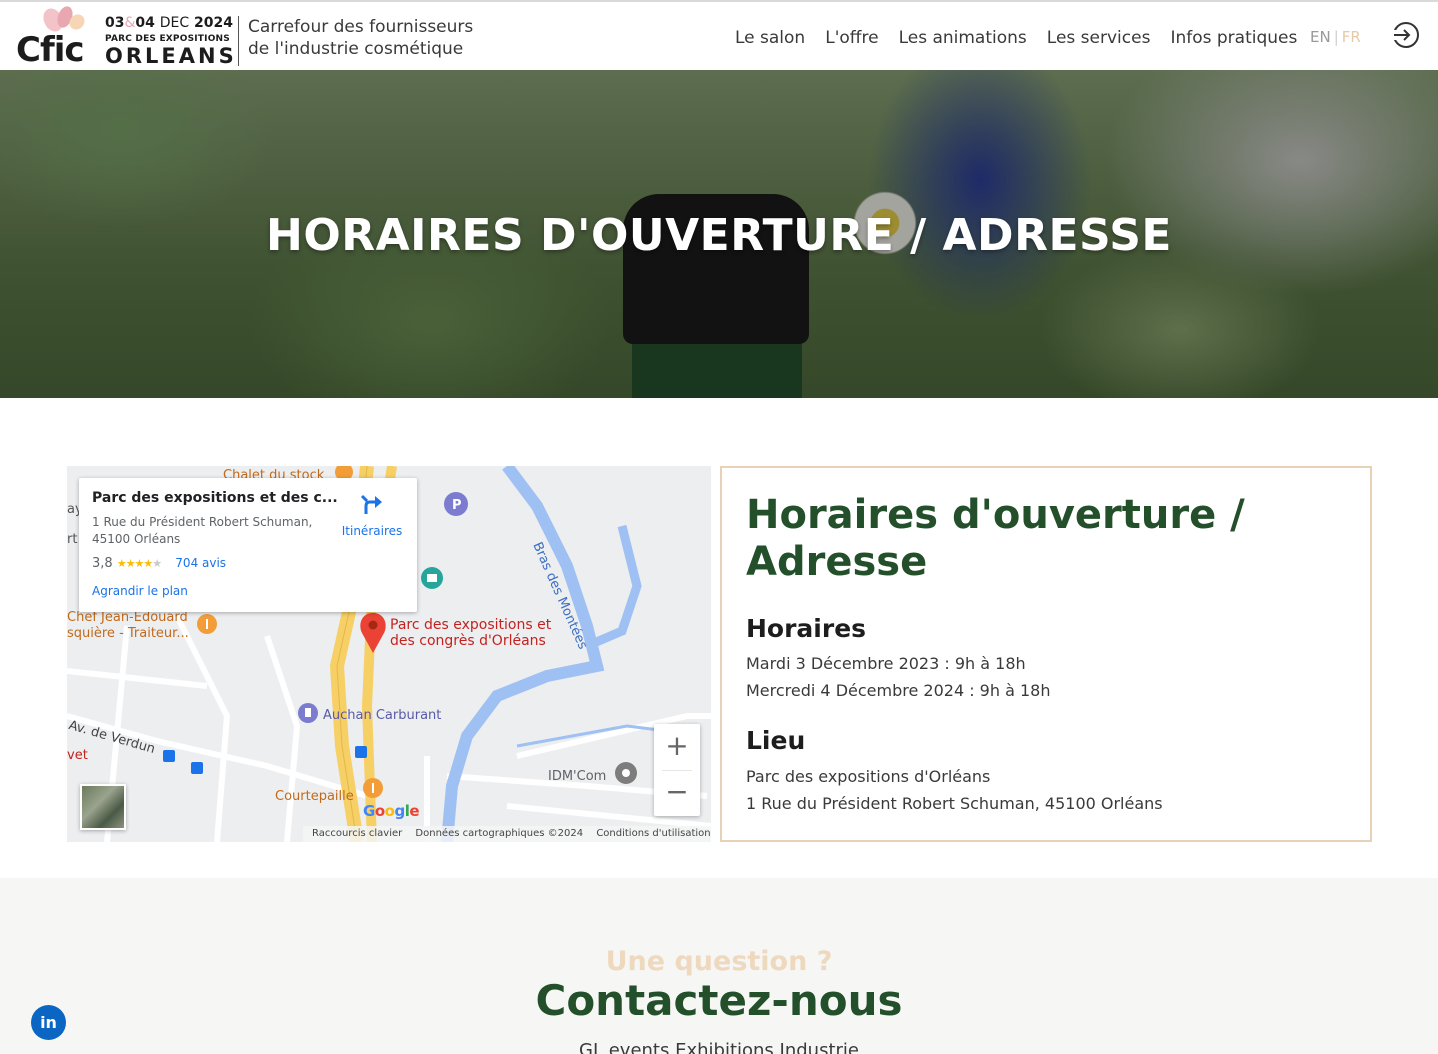 This screenshot has height=1054, width=1438. I want to click on map-zoom-control: + −, so click(677, 770).